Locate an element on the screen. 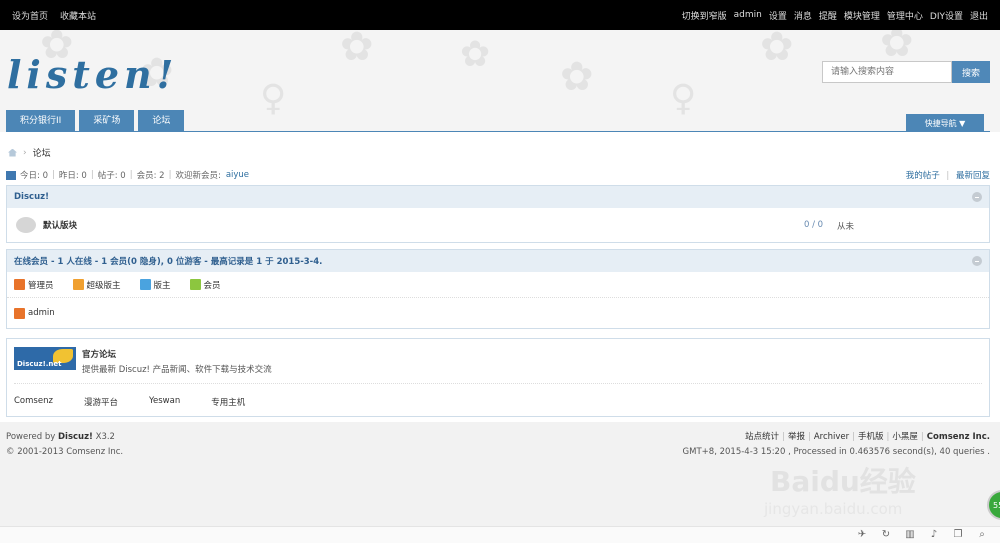 The image size is (1000, 543). online-user-link: admin is located at coordinates (41, 313).